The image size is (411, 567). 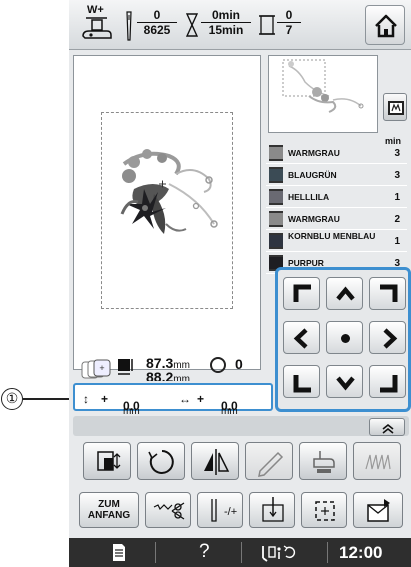 I want to click on time-counter: 0min 15min, so click(x=226, y=23).